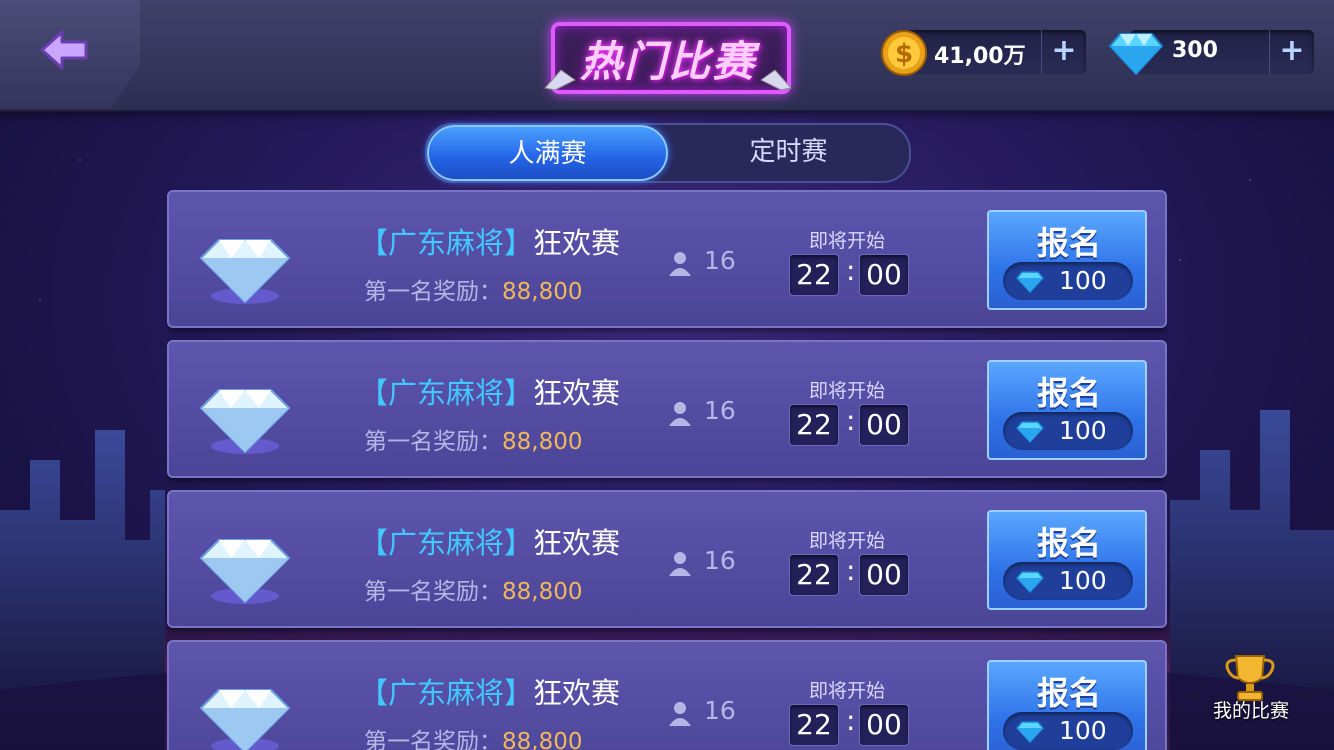 The image size is (1334, 750). What do you see at coordinates (1195, 50) in the screenshot?
I see `gem-amount: 300` at bounding box center [1195, 50].